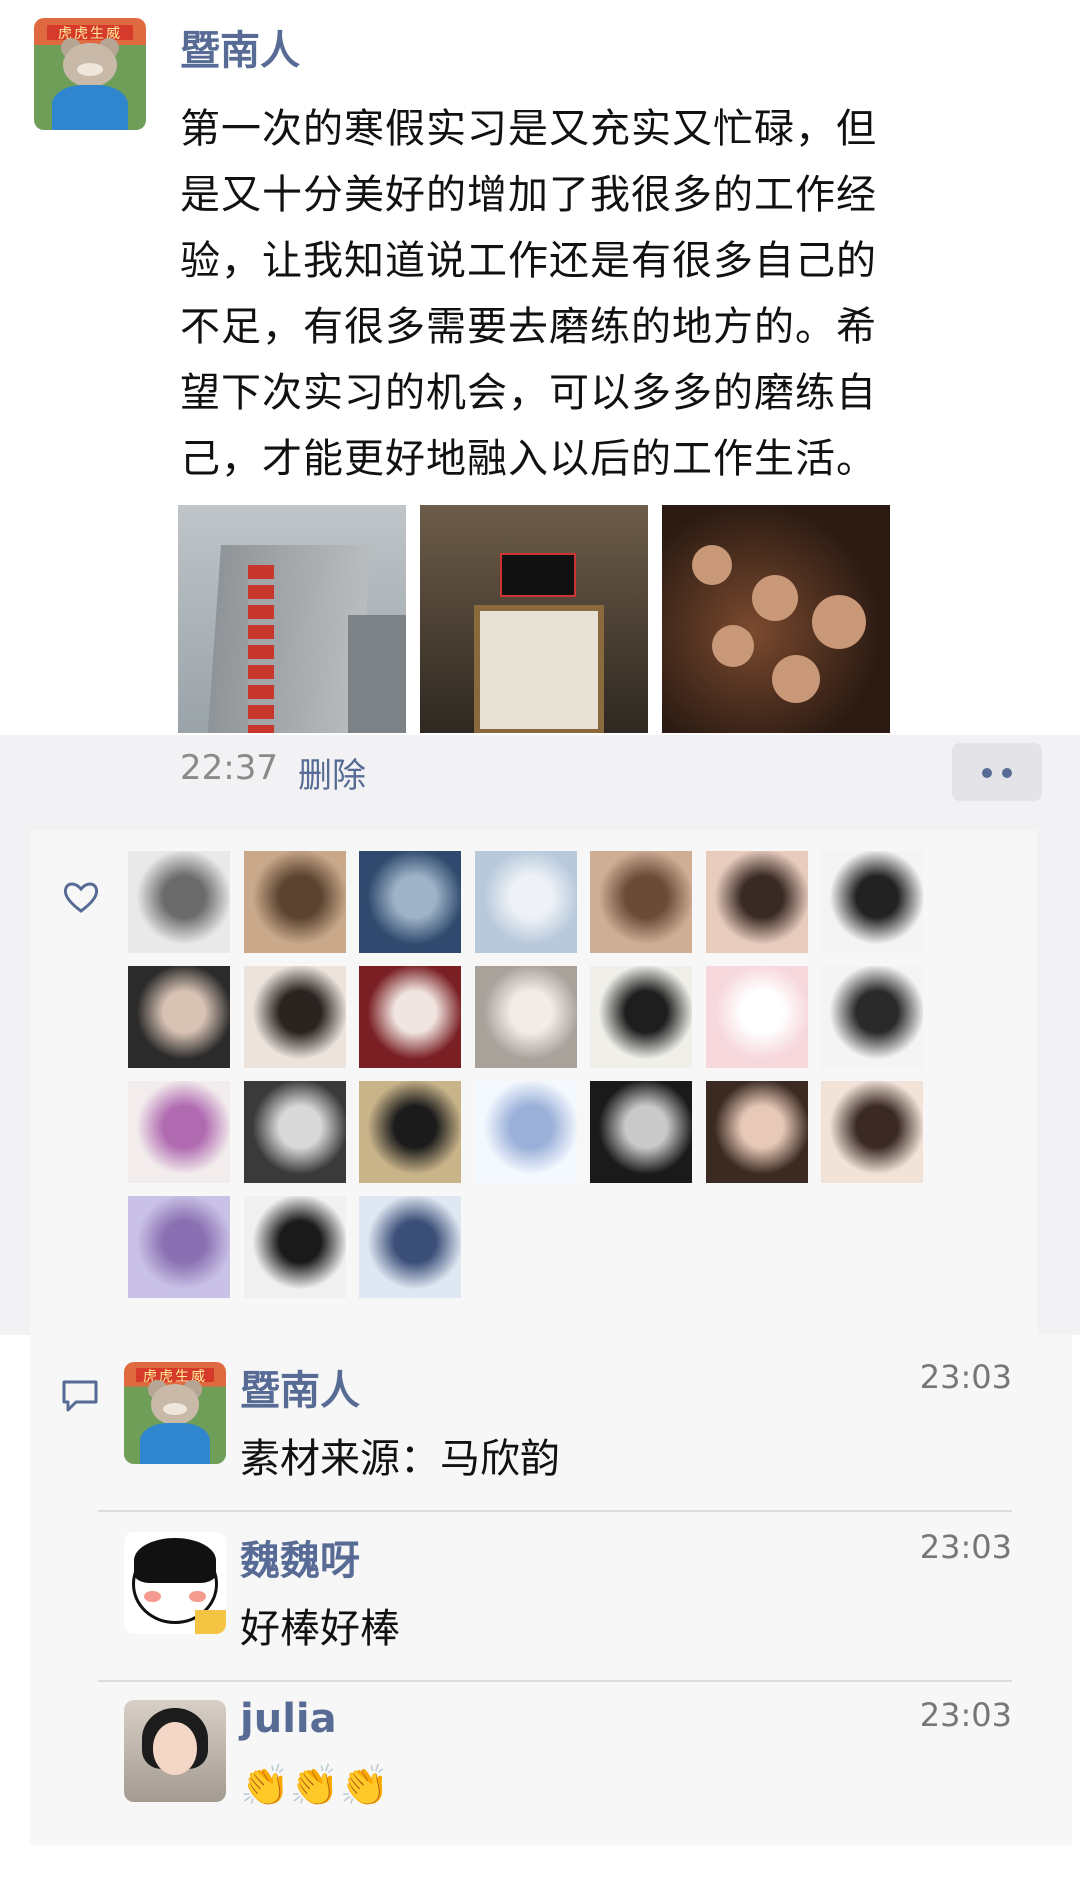  Describe the element at coordinates (288, 1719) in the screenshot. I see `commenter-name: julia` at that location.